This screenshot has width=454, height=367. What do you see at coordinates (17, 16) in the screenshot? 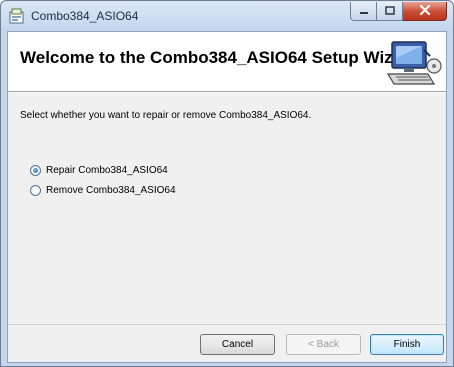
I see `installer-icon` at bounding box center [17, 16].